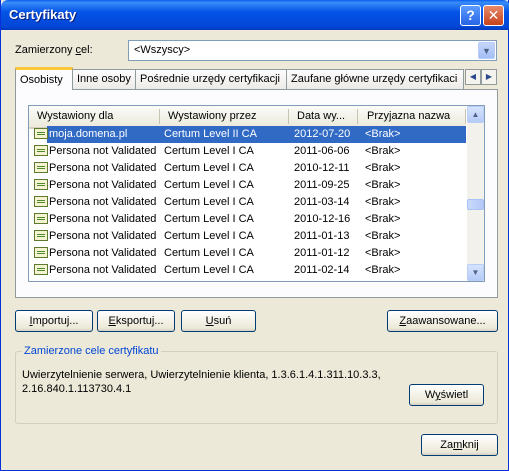 The width and height of the screenshot is (509, 471). Describe the element at coordinates (162, 50) in the screenshot. I see `intended-purpose-value: <Wszyscy>` at that location.